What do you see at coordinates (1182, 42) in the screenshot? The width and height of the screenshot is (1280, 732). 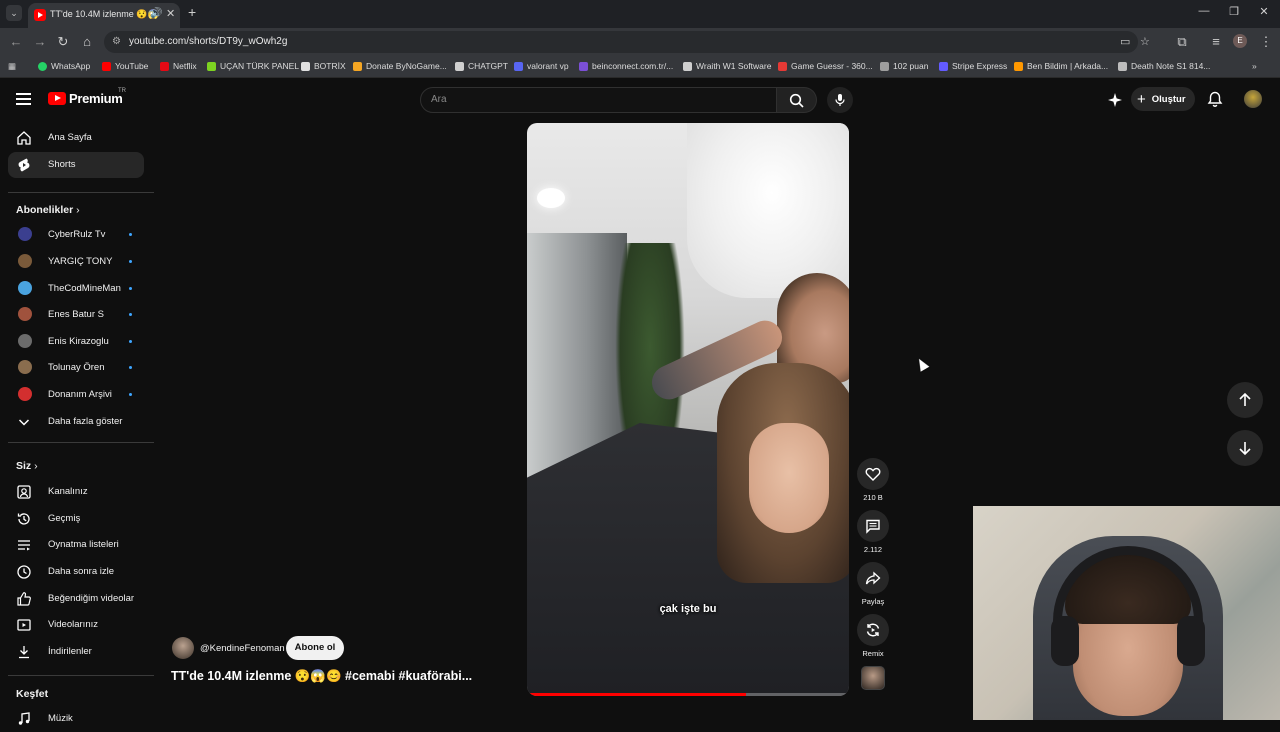 I see `extensions-icon: ⧉` at bounding box center [1182, 42].